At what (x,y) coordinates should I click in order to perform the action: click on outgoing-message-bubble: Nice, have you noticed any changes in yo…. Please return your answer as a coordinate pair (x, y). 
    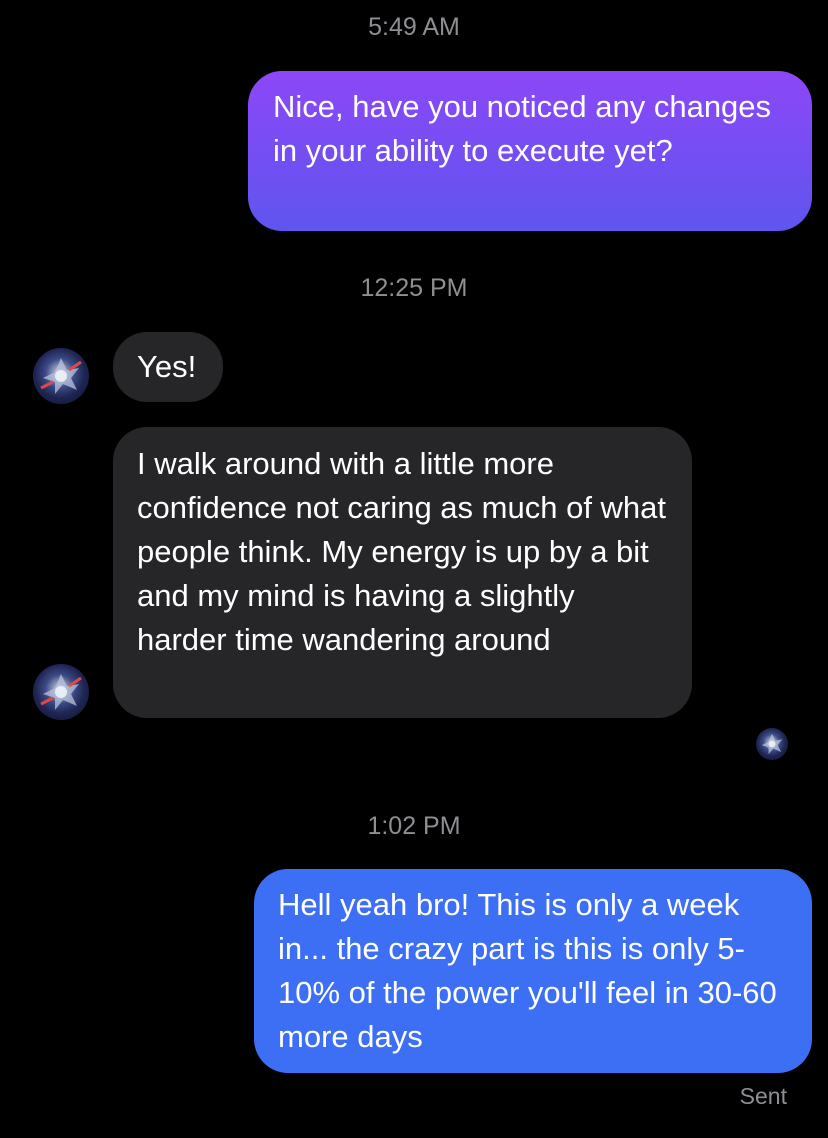
    Looking at the image, I should click on (530, 151).